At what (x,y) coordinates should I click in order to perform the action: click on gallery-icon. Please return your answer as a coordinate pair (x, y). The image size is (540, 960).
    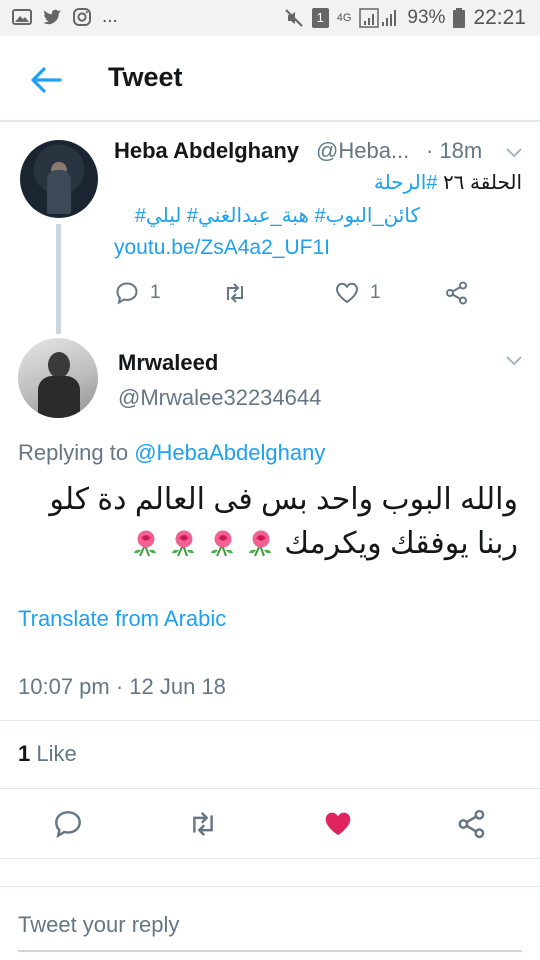
    Looking at the image, I should click on (22, 17).